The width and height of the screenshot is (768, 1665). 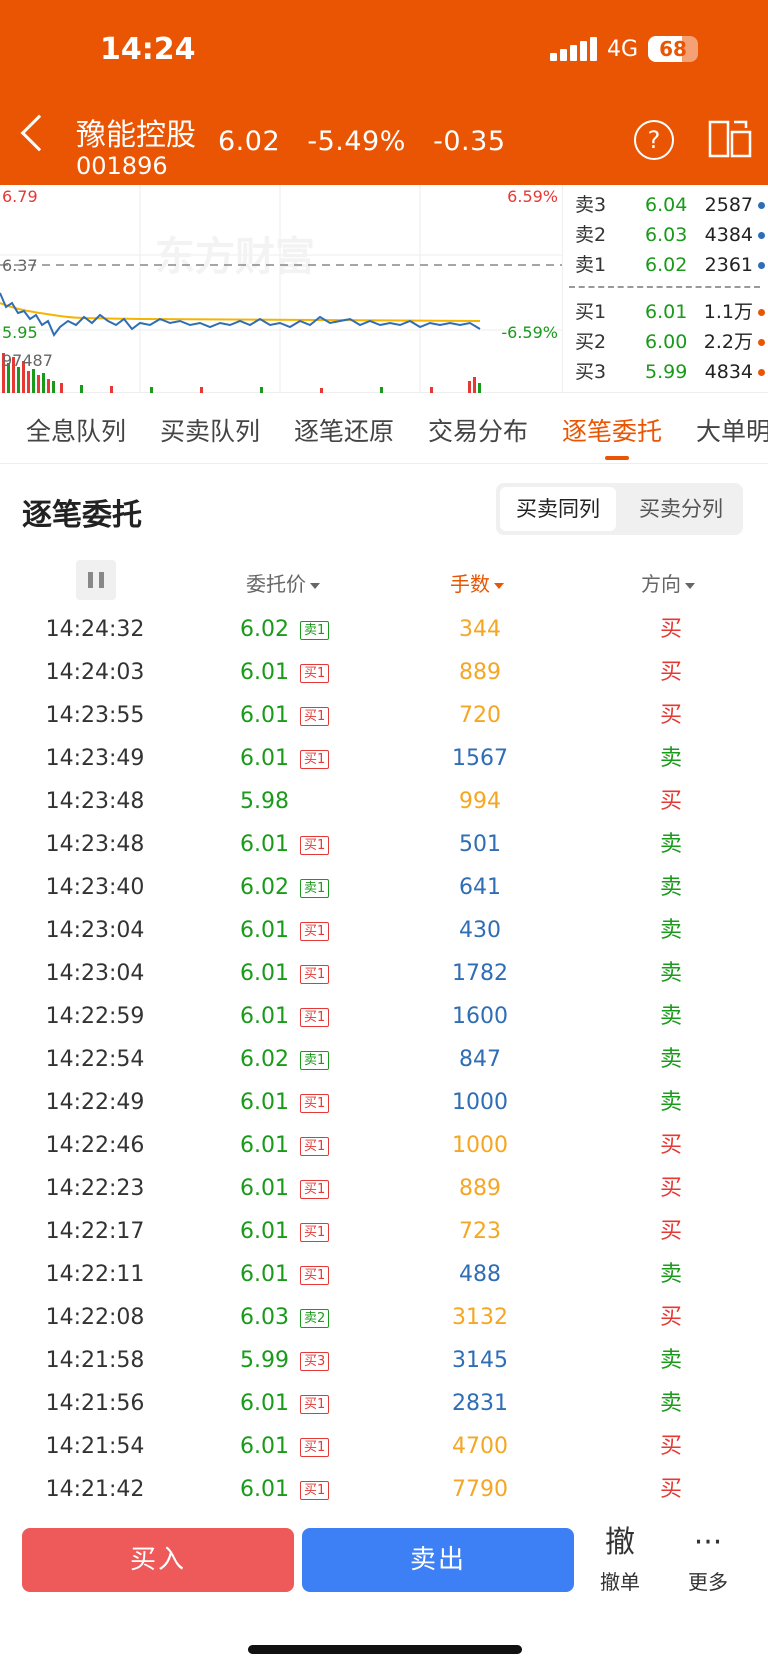 I want to click on tick-row: 14:21:56 6.01 买1 2831 卖, so click(x=384, y=1403).